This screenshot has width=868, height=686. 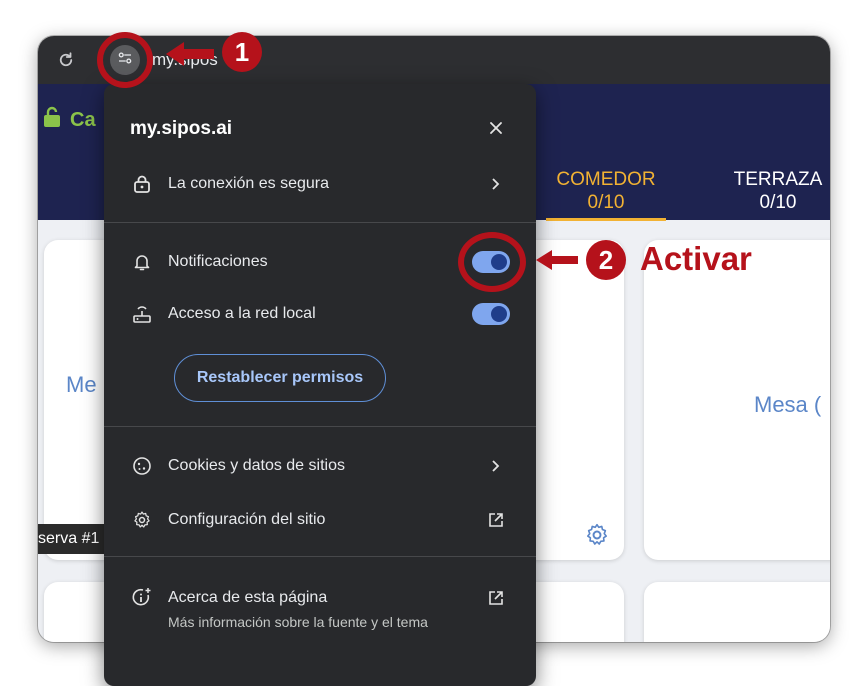 I want to click on tab-terraza: TERRAZA 0/10, so click(x=774, y=191).